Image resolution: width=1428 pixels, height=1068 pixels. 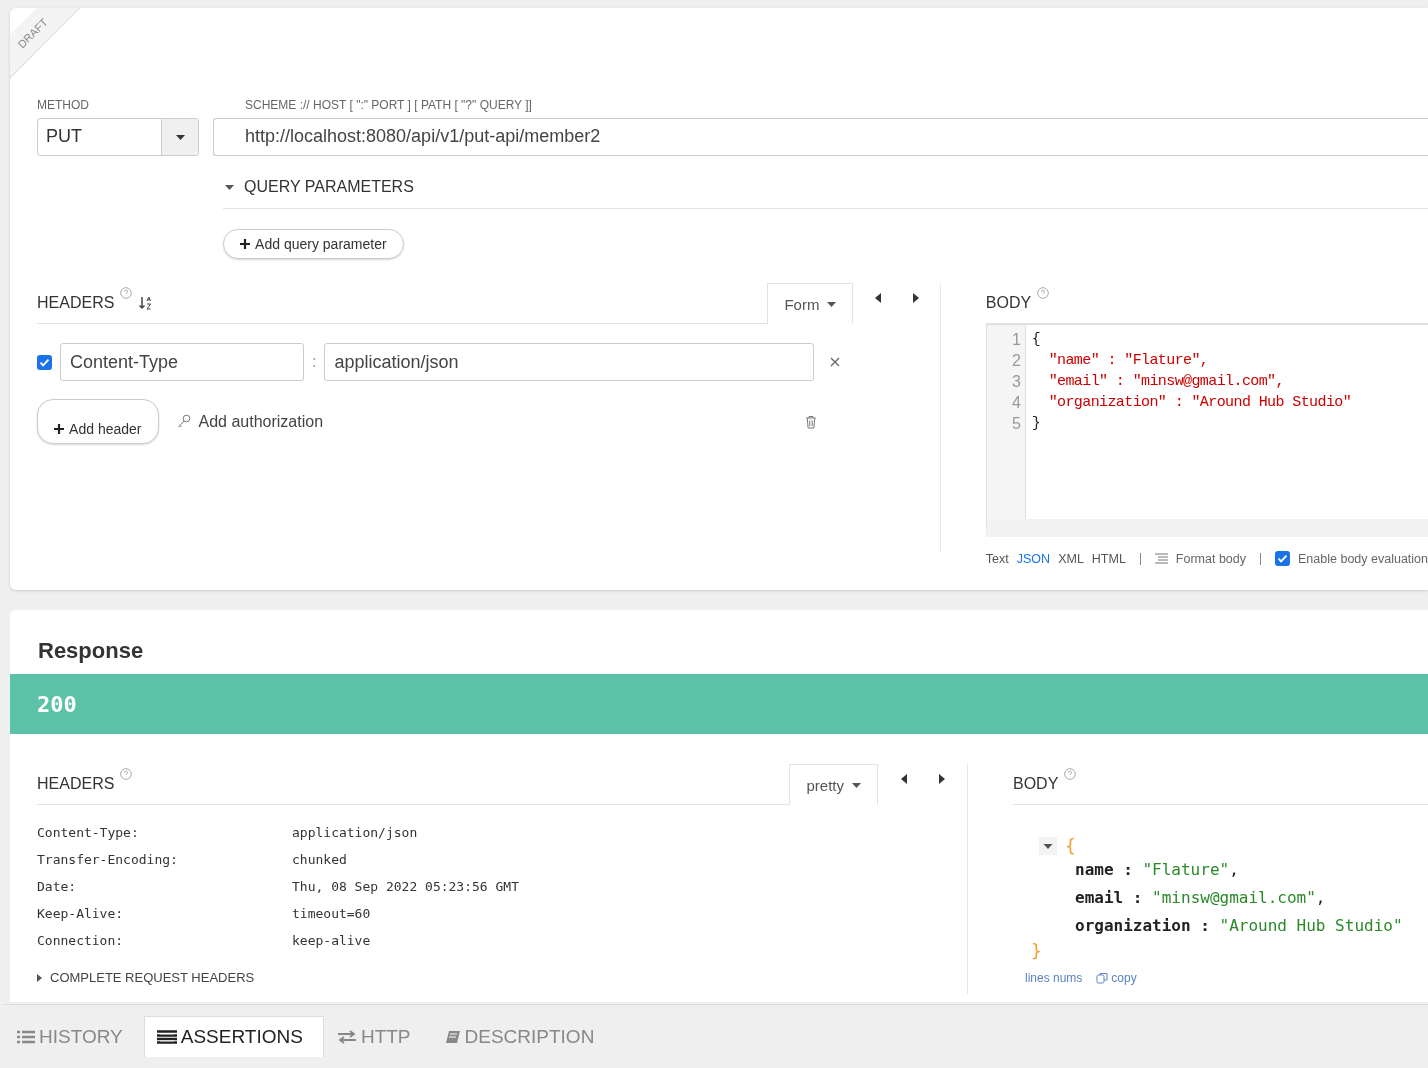 What do you see at coordinates (233, 1036) in the screenshot?
I see `bottom-tab: ASSERTIONS` at bounding box center [233, 1036].